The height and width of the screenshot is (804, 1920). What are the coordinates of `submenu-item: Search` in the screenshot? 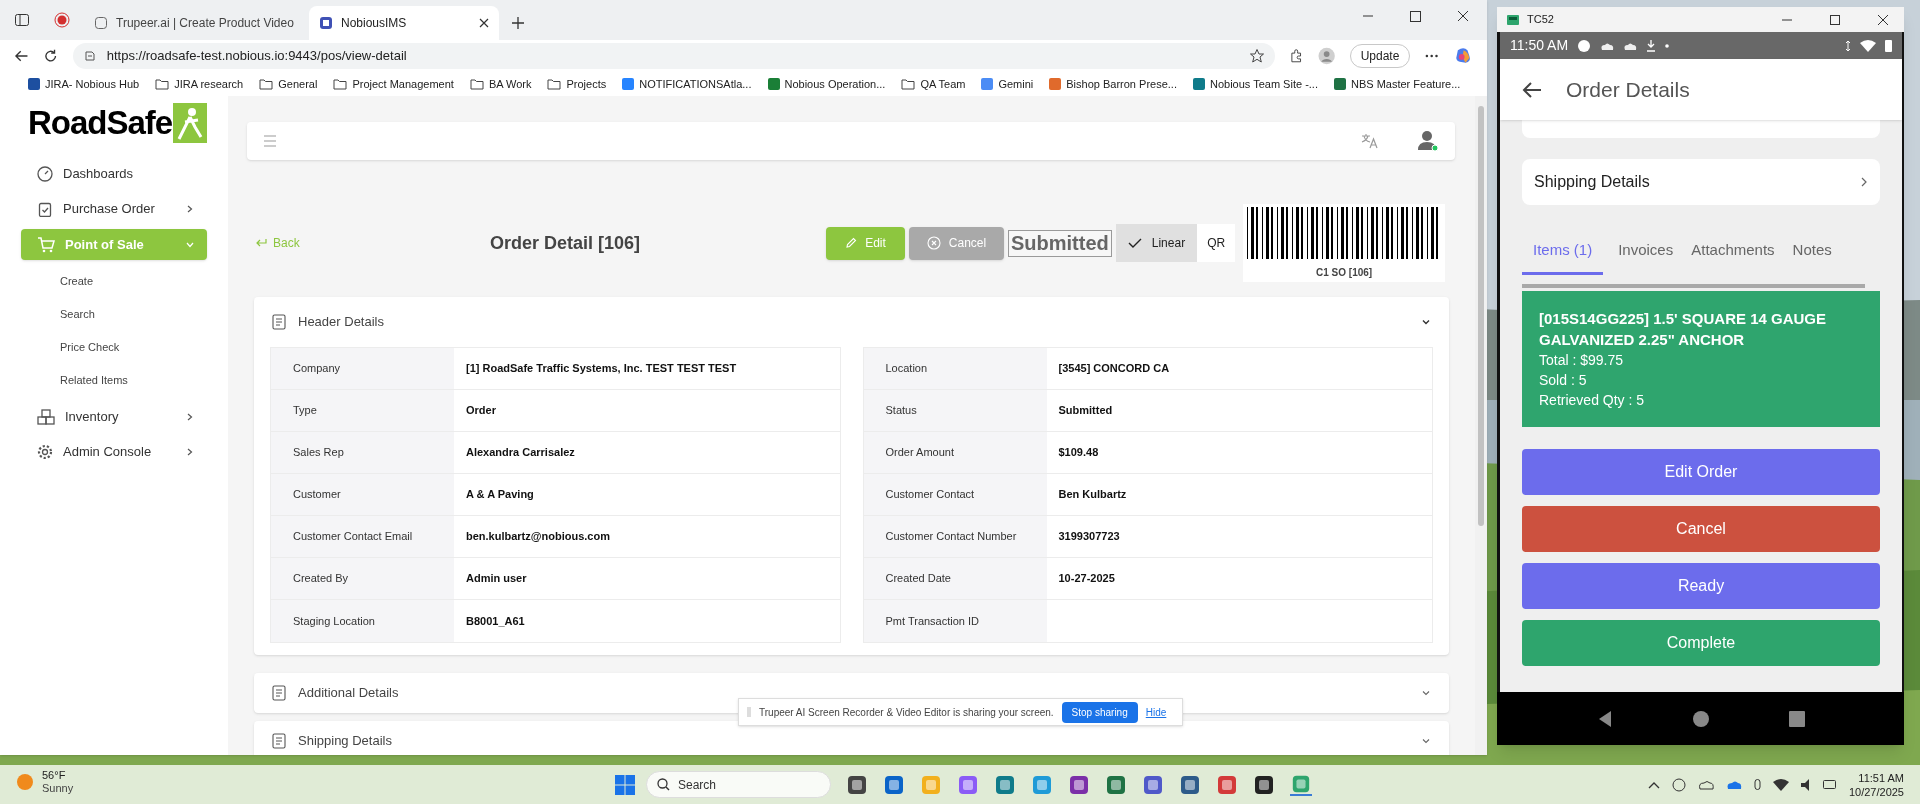 It's located at (114, 314).